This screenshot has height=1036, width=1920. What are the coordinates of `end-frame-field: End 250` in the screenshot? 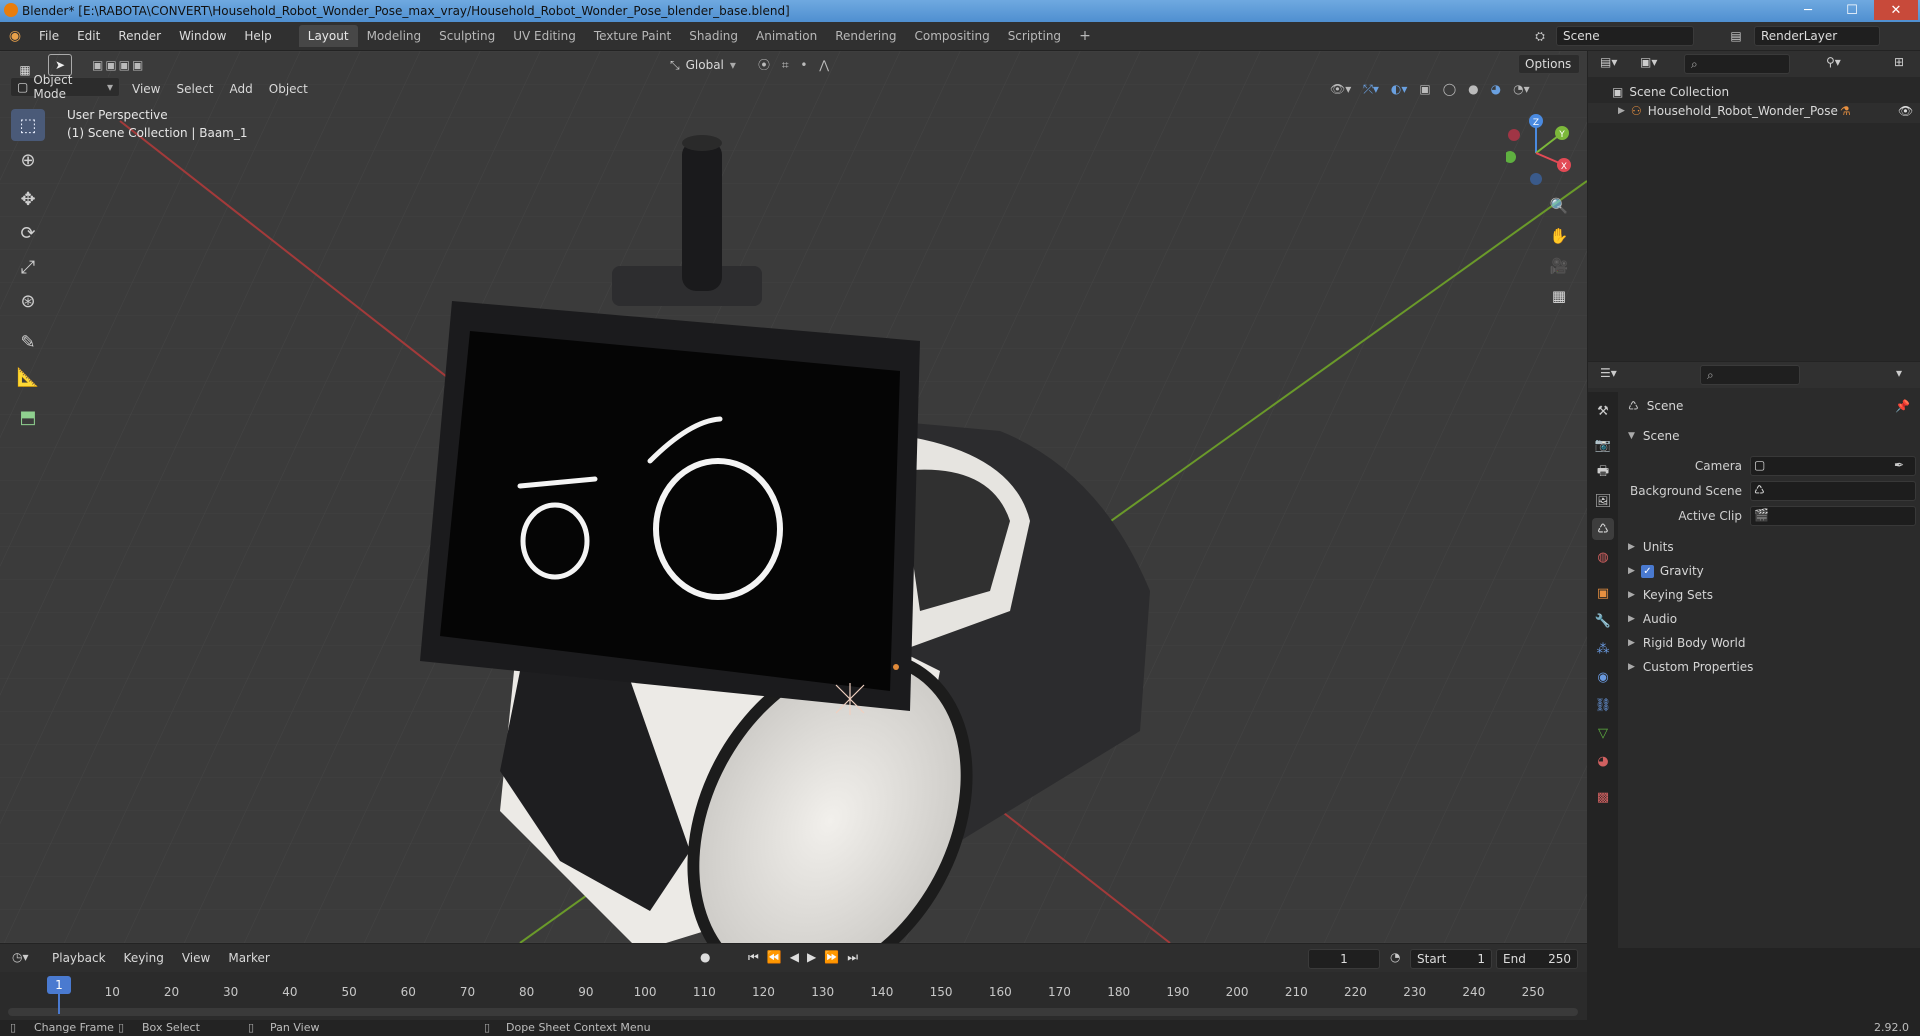 It's located at (1537, 959).